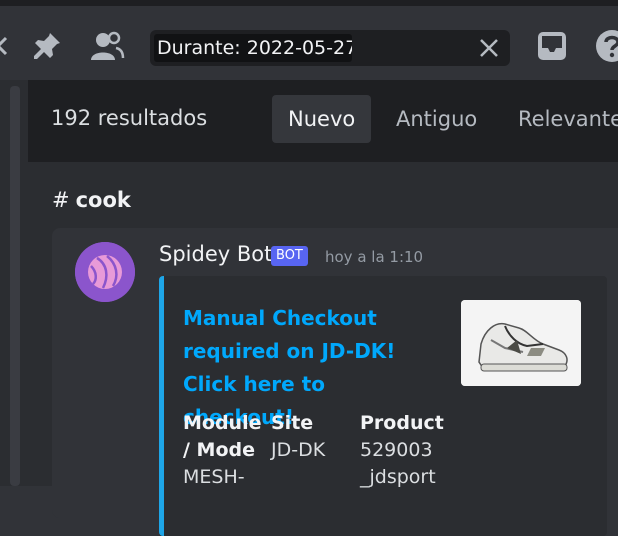  I want to click on field-value: JD-DK, so click(298, 450).